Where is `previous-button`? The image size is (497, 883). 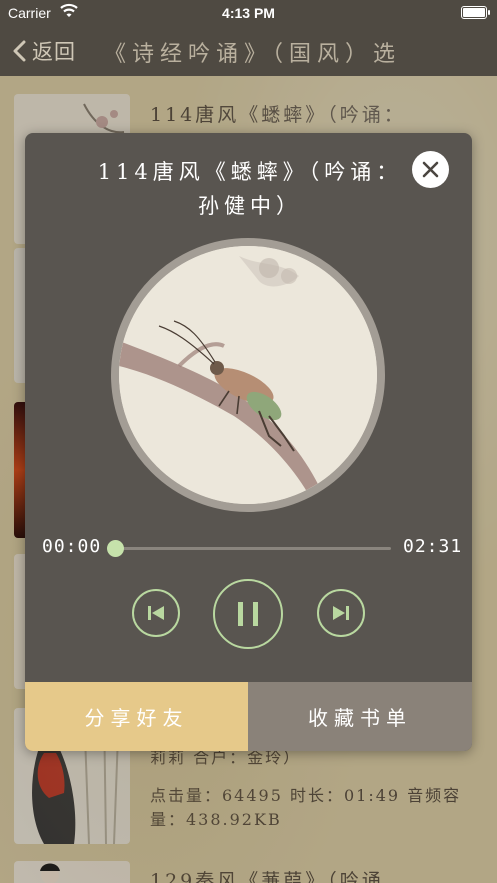
previous-button is located at coordinates (156, 613).